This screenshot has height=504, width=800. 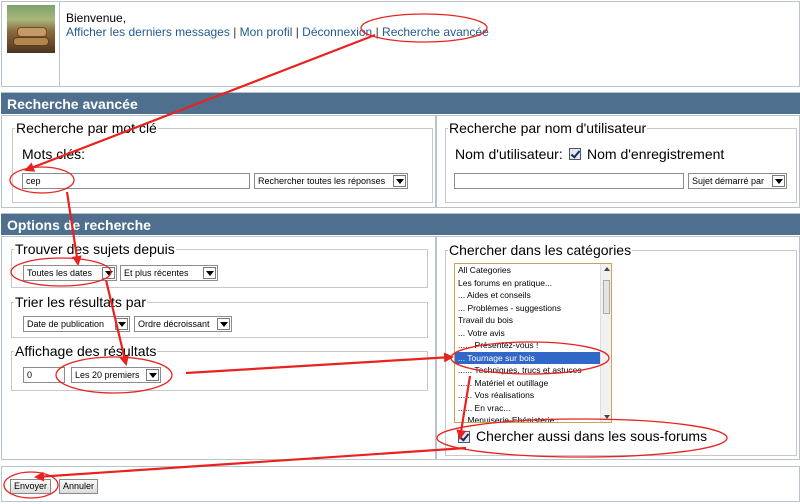 What do you see at coordinates (533, 333) in the screenshot?
I see `category-option: ... Votre avis` at bounding box center [533, 333].